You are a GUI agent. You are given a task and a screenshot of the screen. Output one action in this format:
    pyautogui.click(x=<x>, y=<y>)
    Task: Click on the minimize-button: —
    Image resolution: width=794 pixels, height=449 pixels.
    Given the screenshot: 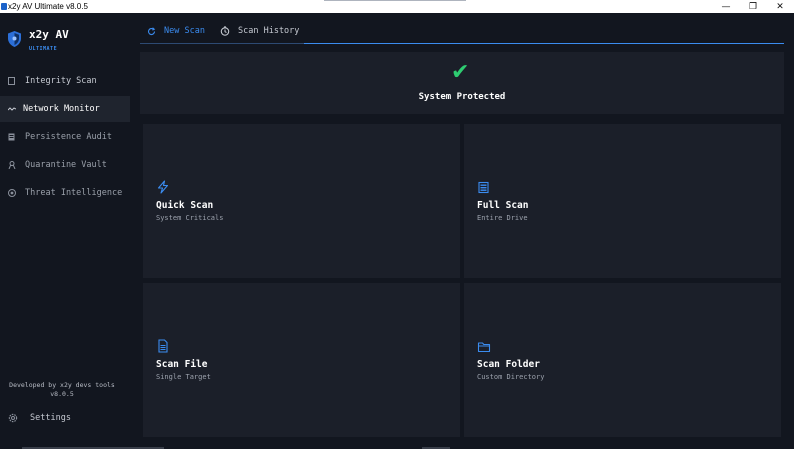 What is the action you would take?
    pyautogui.click(x=726, y=6)
    